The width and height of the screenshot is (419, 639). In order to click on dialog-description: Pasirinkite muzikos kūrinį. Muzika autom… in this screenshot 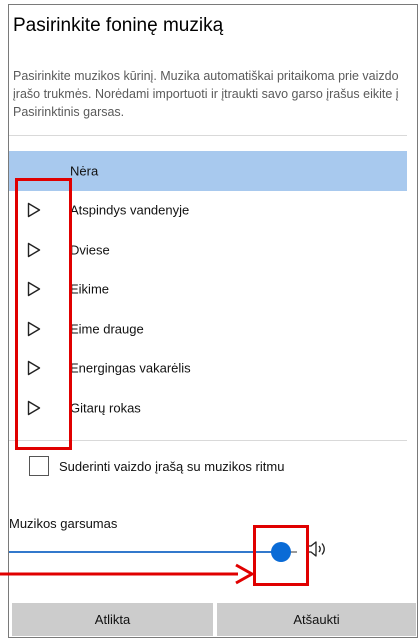, I will do `click(206, 94)`.